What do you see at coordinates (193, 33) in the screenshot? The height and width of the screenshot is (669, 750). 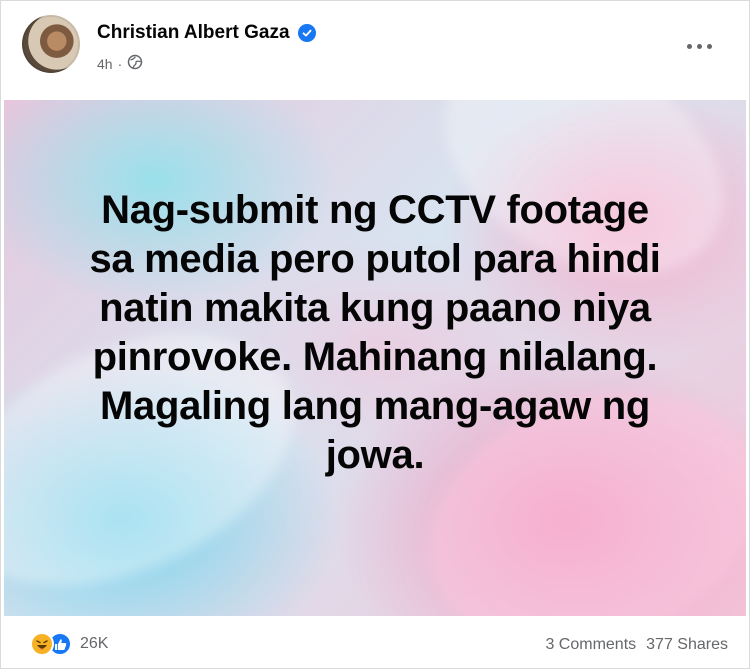 I see `author-name: Christian Albert Gaza` at bounding box center [193, 33].